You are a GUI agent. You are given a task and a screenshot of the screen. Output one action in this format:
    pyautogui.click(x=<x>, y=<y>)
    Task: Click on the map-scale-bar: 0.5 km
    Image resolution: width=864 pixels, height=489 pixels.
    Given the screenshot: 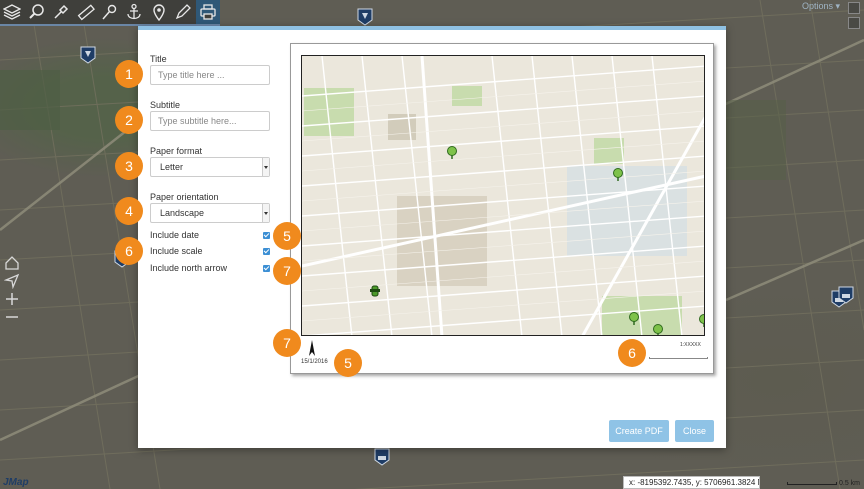 What is the action you would take?
    pyautogui.click(x=823, y=483)
    